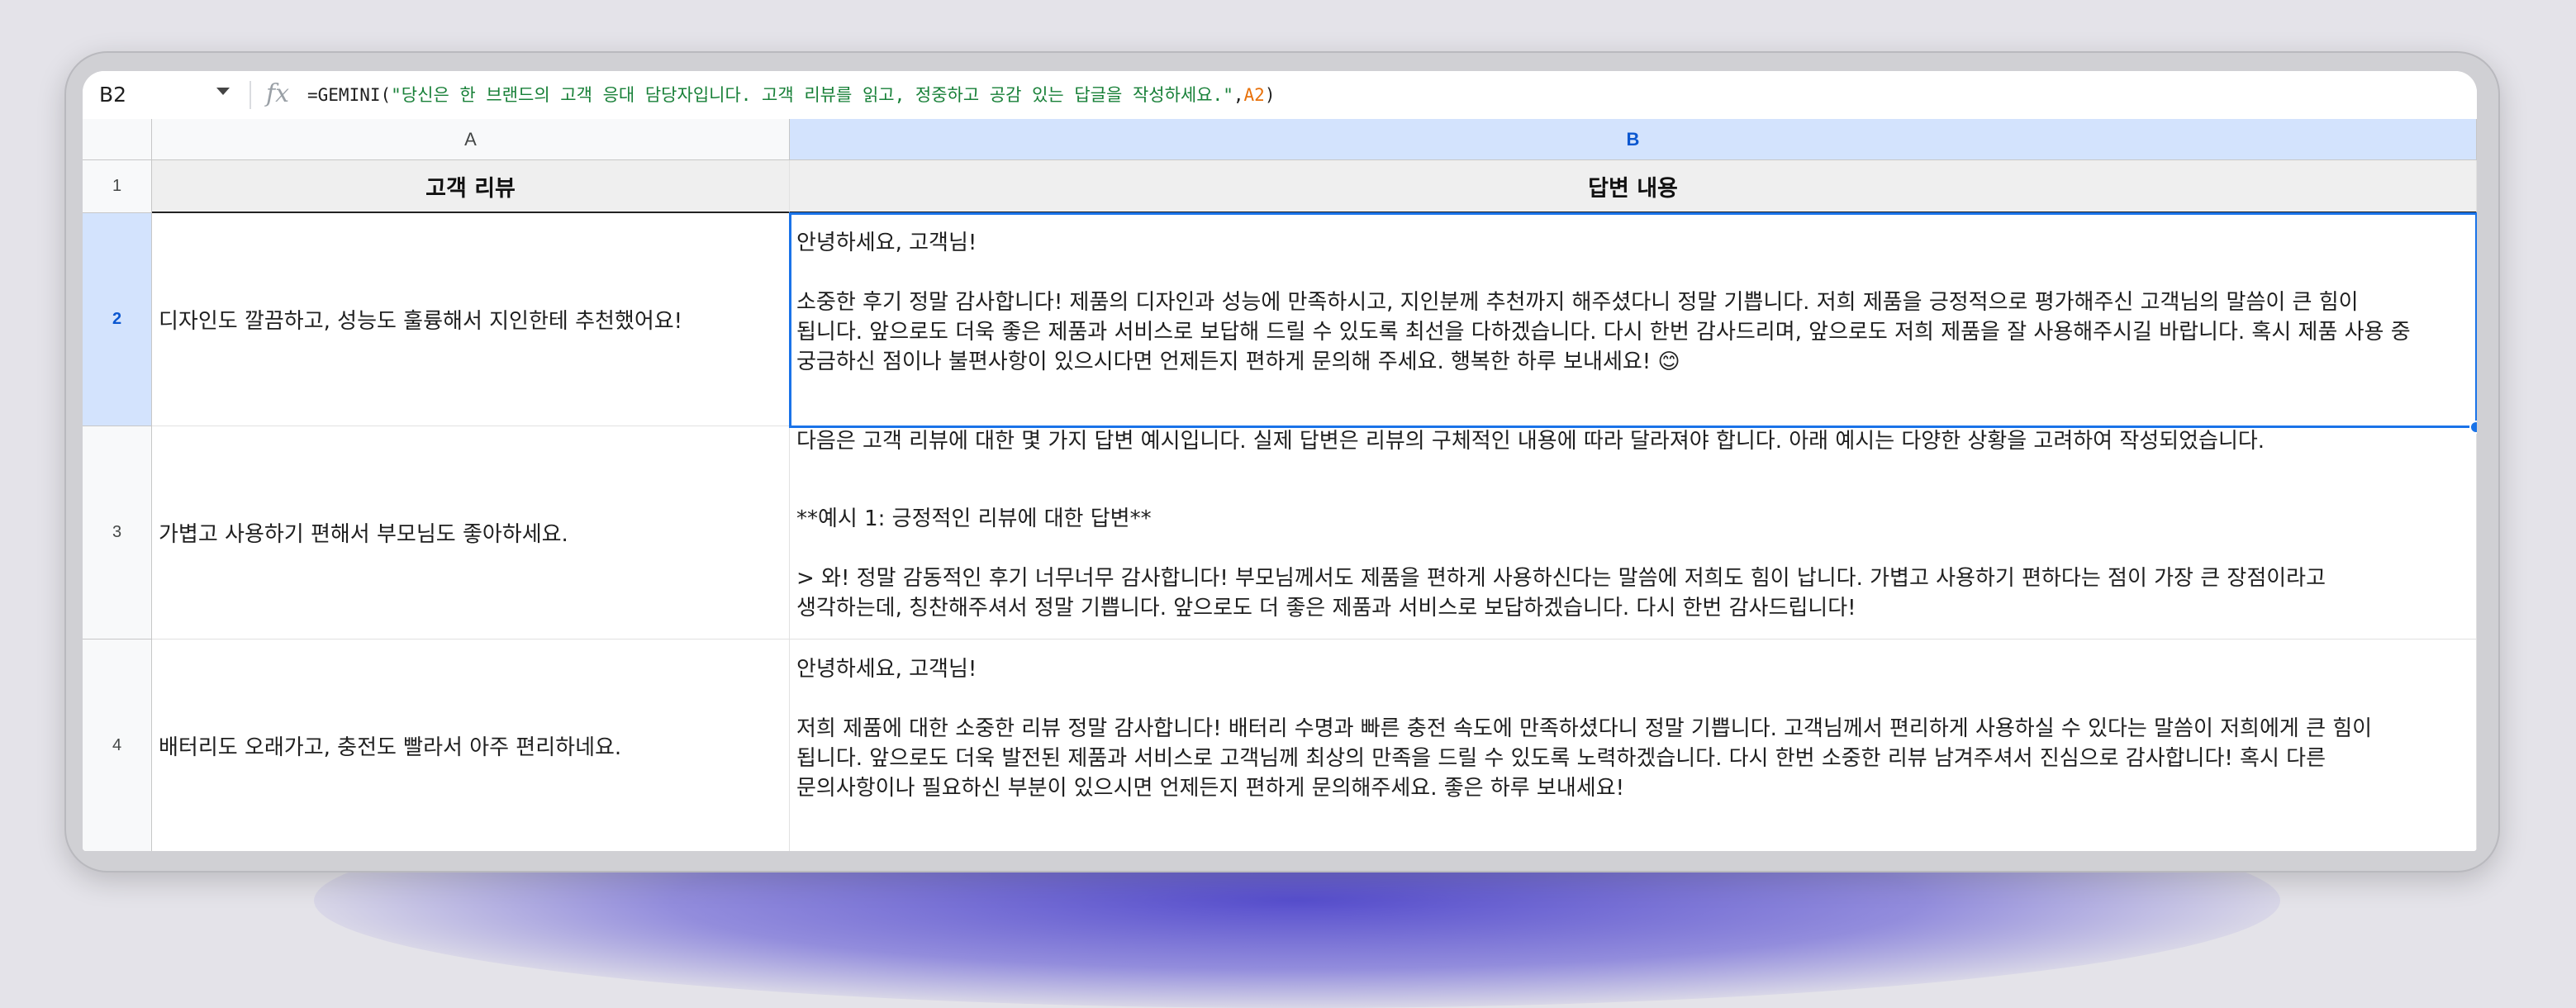  I want to click on formula-cell-ref: A2, so click(1254, 95).